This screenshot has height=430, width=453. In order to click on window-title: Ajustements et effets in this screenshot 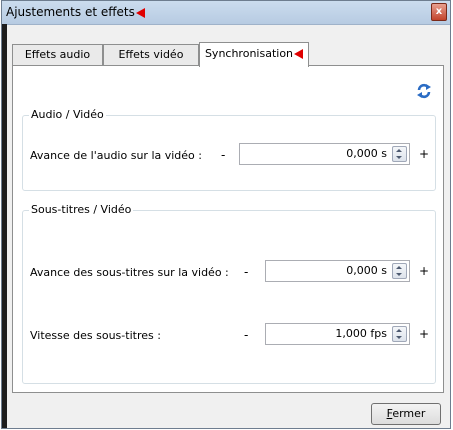, I will do `click(75, 12)`.